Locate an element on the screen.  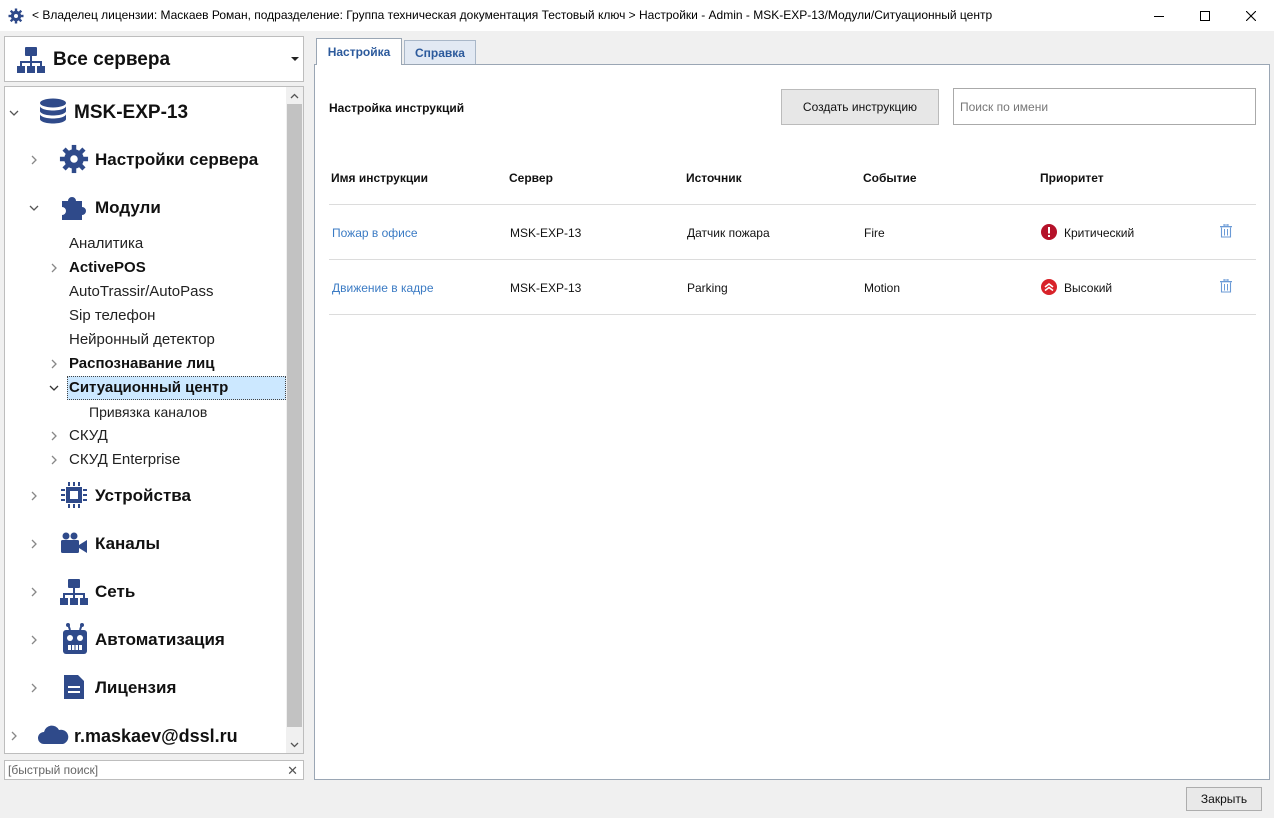
dropdown-caret-icon is located at coordinates (295, 59).